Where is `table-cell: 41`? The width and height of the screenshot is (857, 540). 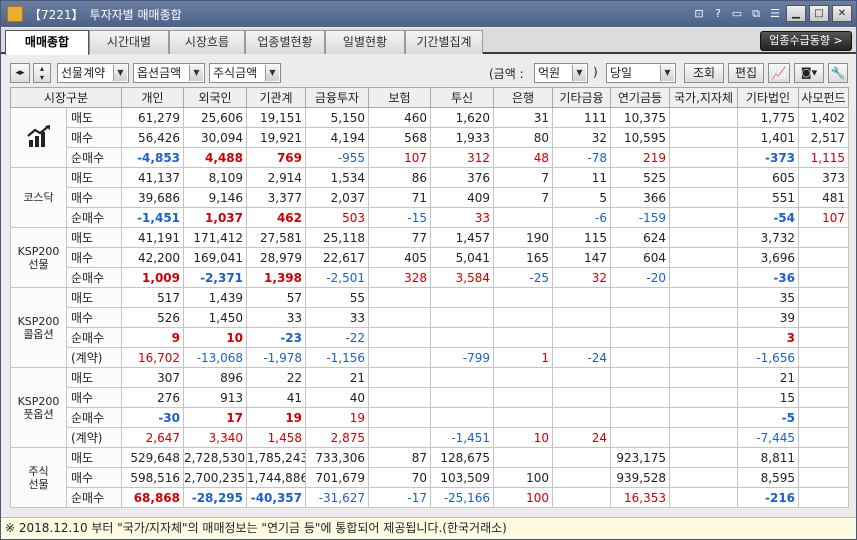
table-cell: 41 is located at coordinates (276, 397).